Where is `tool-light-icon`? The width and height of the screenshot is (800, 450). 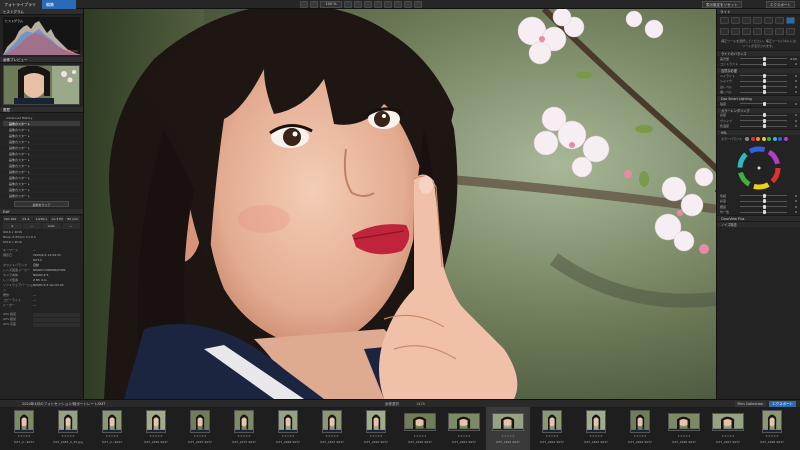
tool-light-icon is located at coordinates (724, 20).